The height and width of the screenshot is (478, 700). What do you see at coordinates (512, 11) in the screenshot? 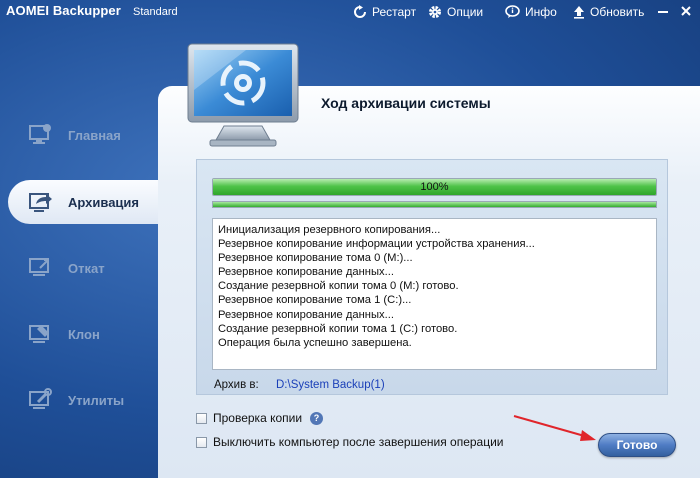
I see `info-bubble-icon` at bounding box center [512, 11].